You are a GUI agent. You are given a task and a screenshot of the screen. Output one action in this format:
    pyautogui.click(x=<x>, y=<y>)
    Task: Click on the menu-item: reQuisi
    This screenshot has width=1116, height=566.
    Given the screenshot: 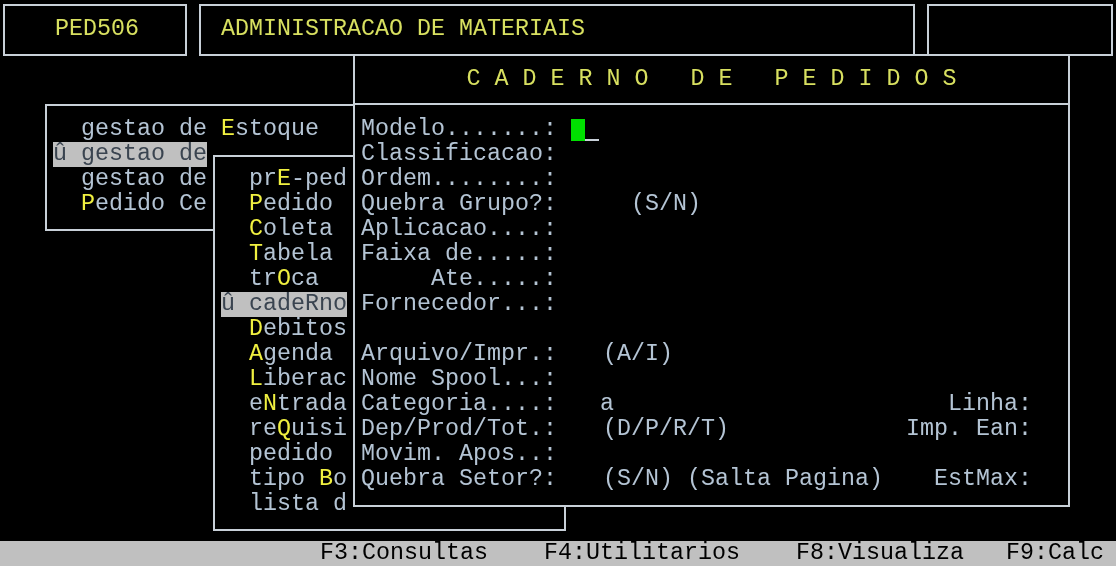 What is the action you would take?
    pyautogui.click(x=284, y=429)
    